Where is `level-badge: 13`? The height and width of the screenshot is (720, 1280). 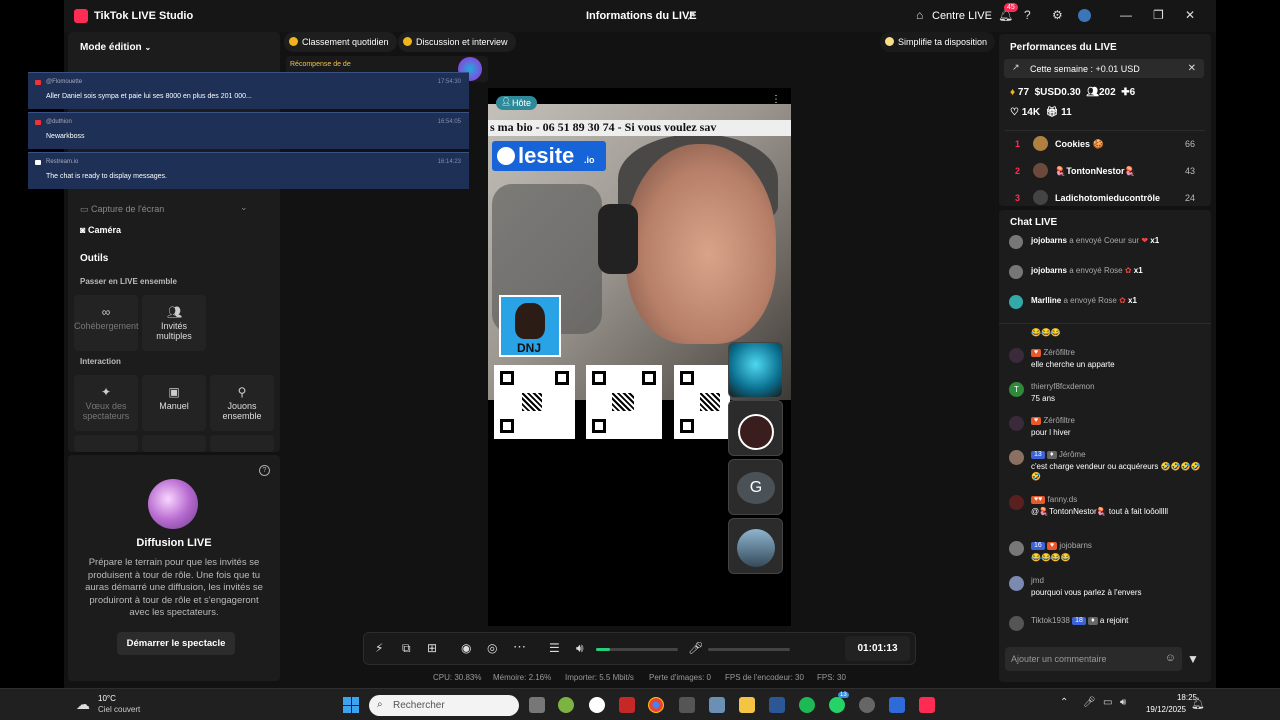 level-badge: 13 is located at coordinates (1038, 454).